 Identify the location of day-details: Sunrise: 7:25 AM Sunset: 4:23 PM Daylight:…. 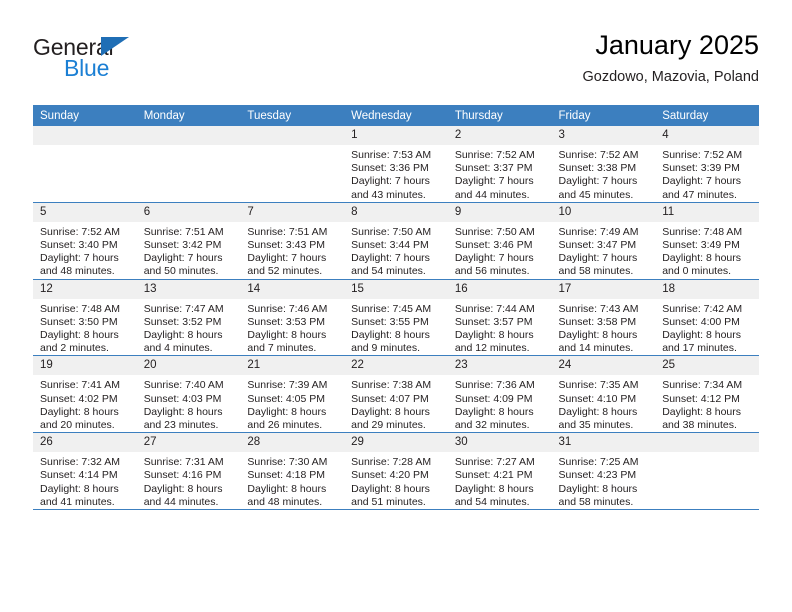
(604, 480).